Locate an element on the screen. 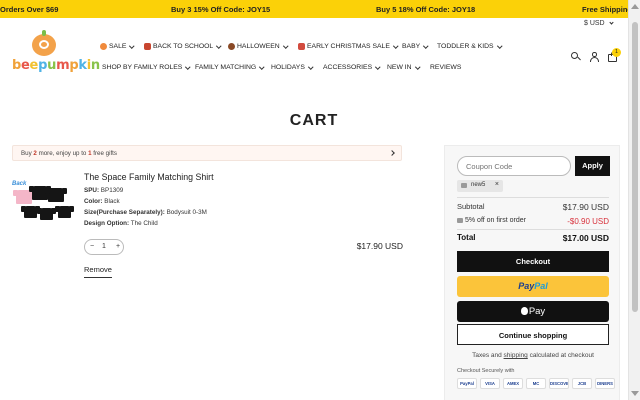 This screenshot has height=400, width=640. total-label: Total is located at coordinates (466, 237).